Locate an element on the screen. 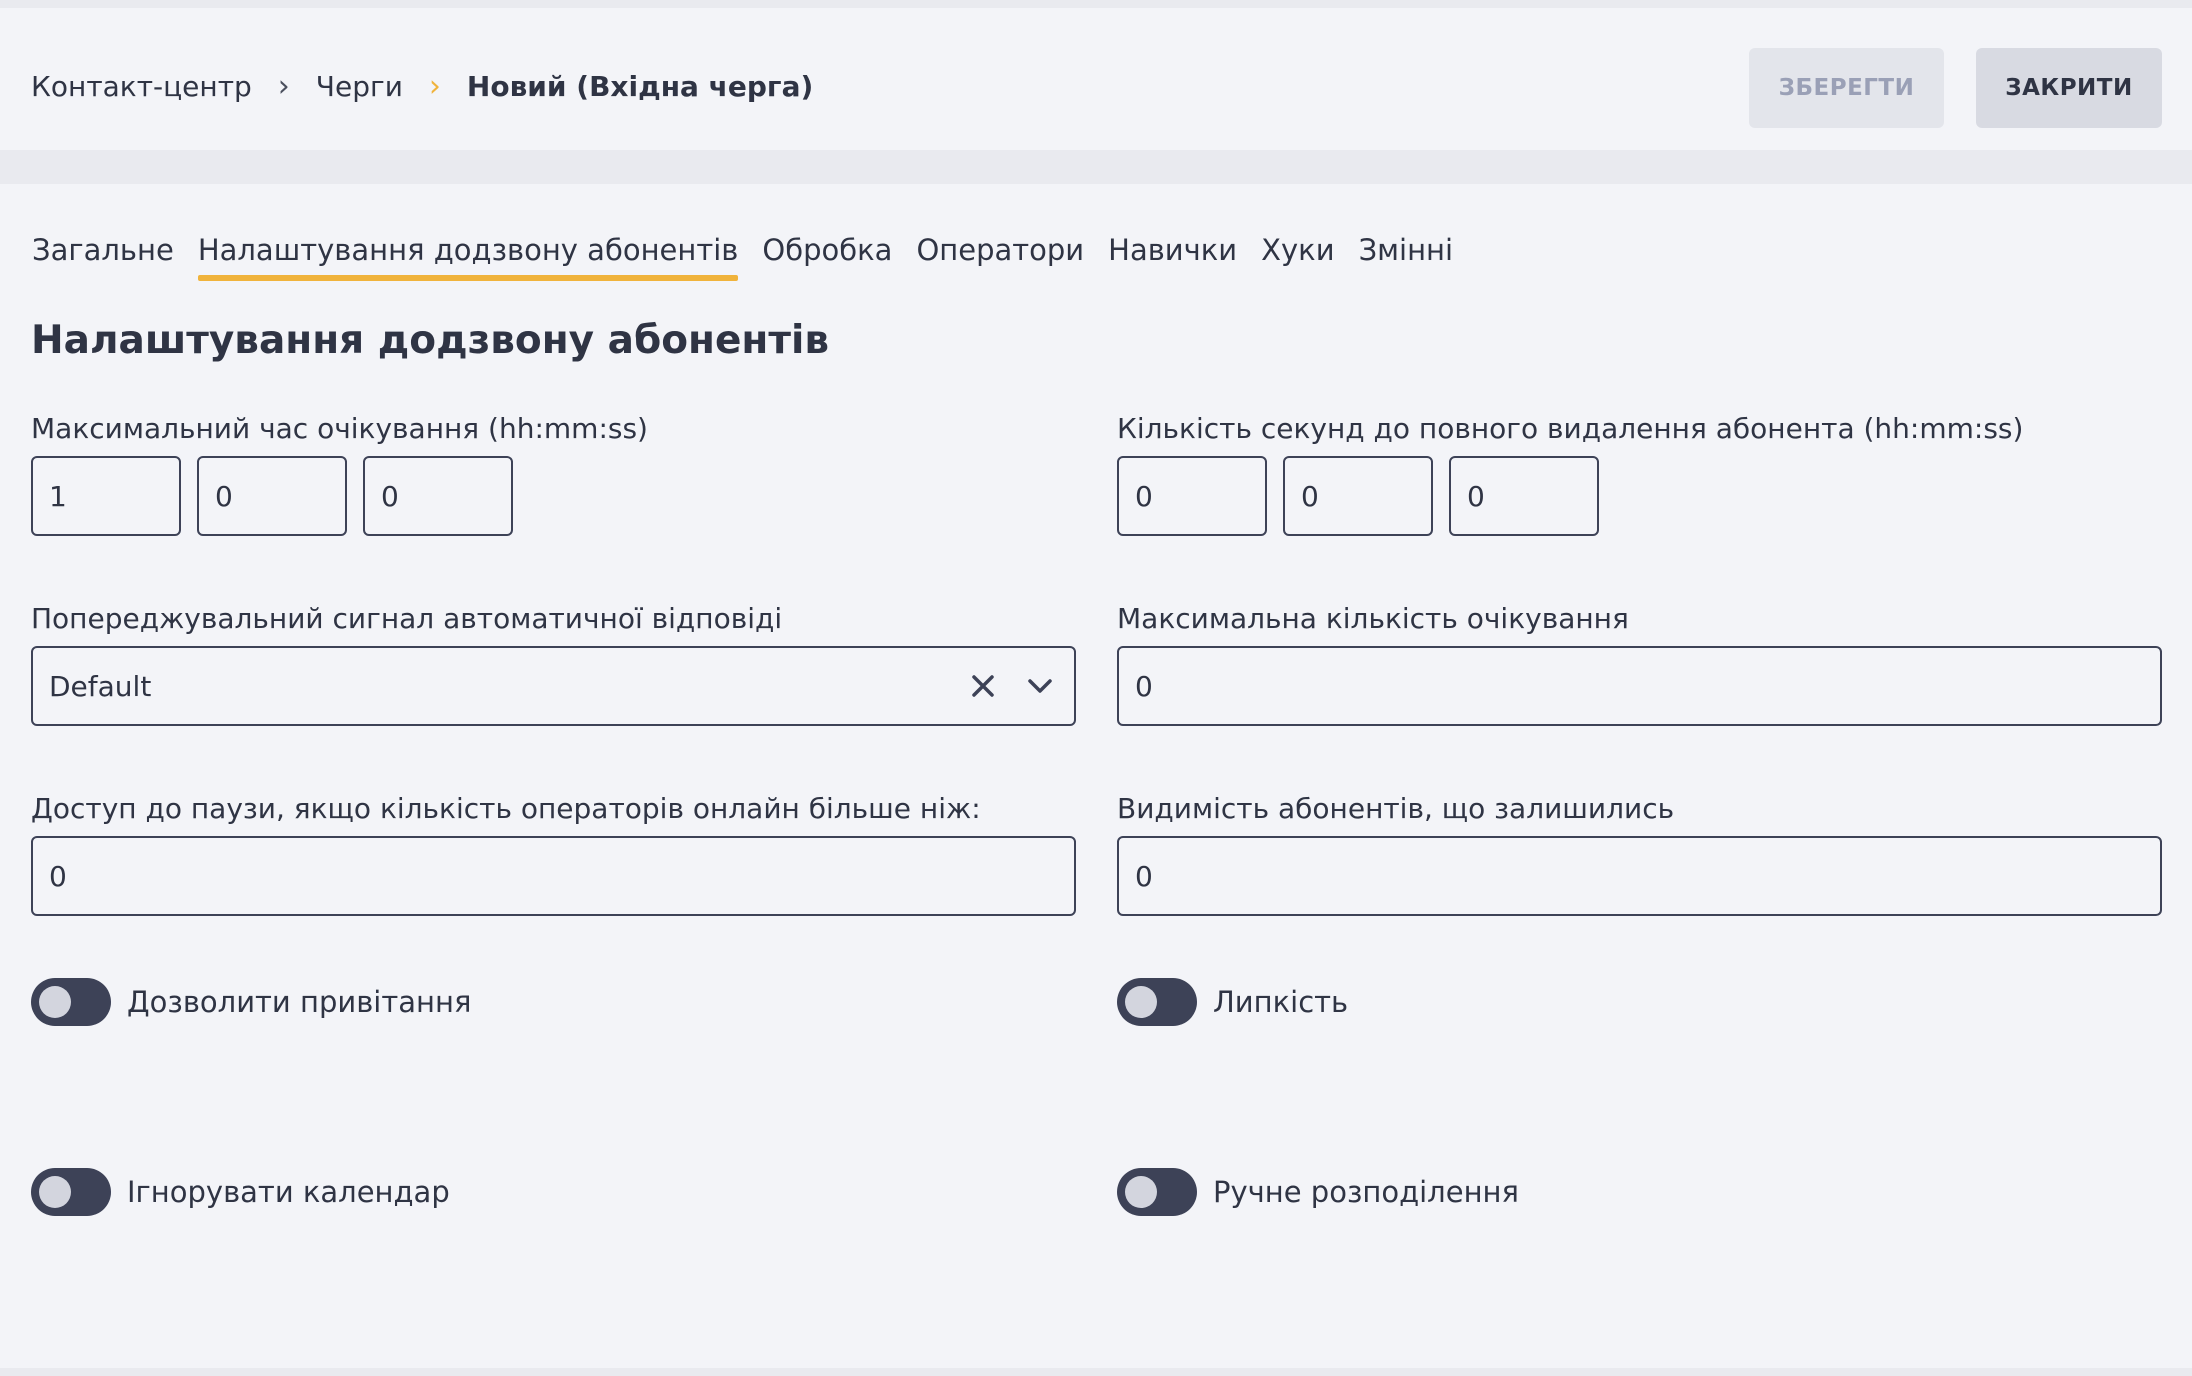 This screenshot has width=2192, height=1376. max-waiting-count-value is located at coordinates (1647, 686).